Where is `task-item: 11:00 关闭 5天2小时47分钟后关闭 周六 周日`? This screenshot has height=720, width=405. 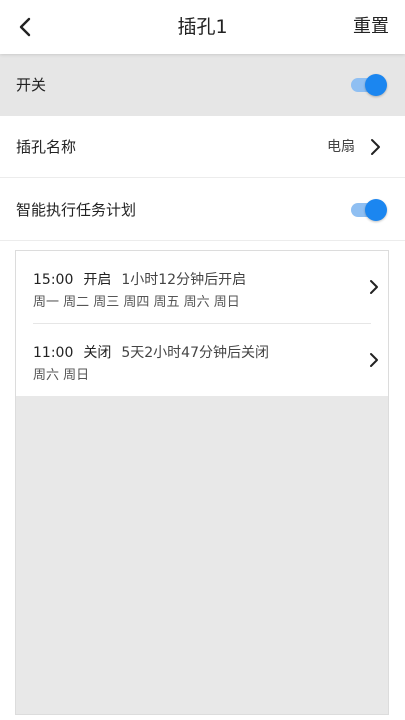
task-item: 11:00 关闭 5天2小时47分钟后关闭 周六 周日 is located at coordinates (202, 360).